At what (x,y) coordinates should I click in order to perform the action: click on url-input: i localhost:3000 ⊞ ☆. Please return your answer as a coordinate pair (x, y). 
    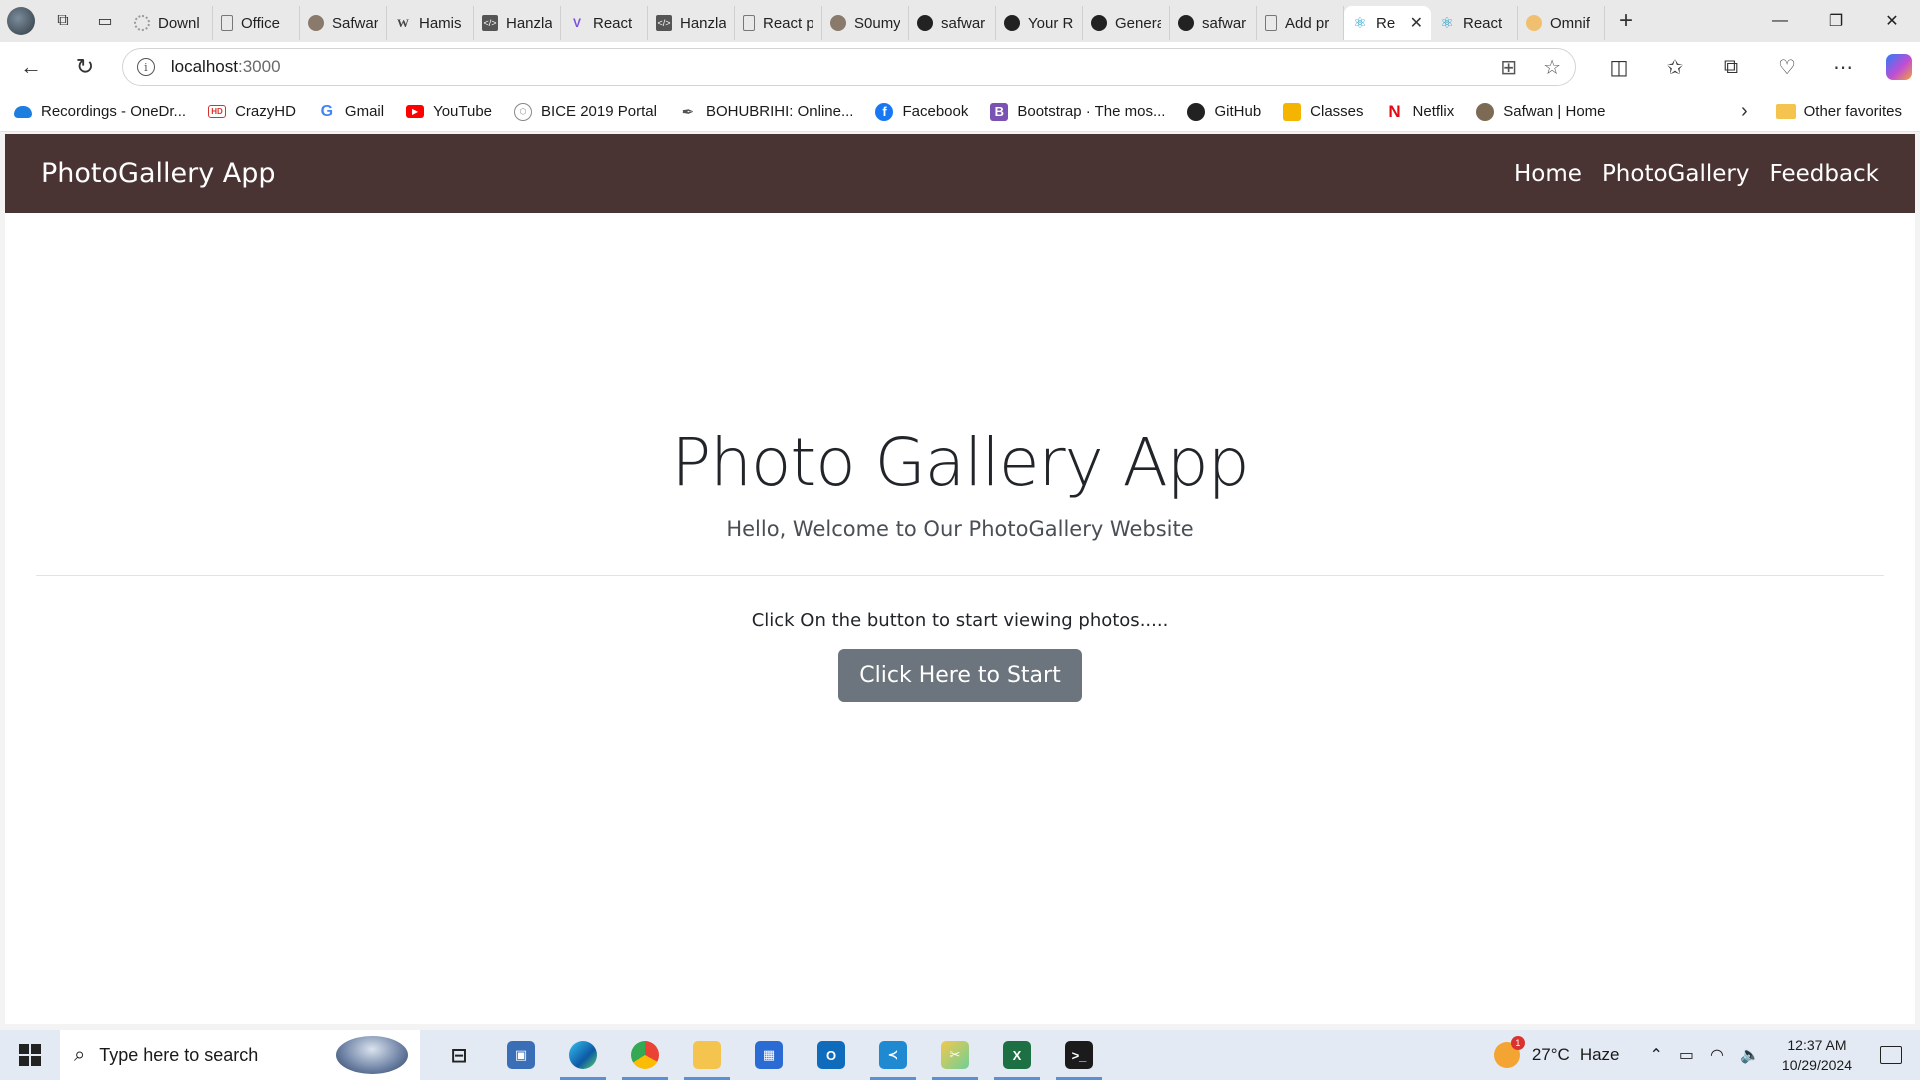
    Looking at the image, I should click on (848, 67).